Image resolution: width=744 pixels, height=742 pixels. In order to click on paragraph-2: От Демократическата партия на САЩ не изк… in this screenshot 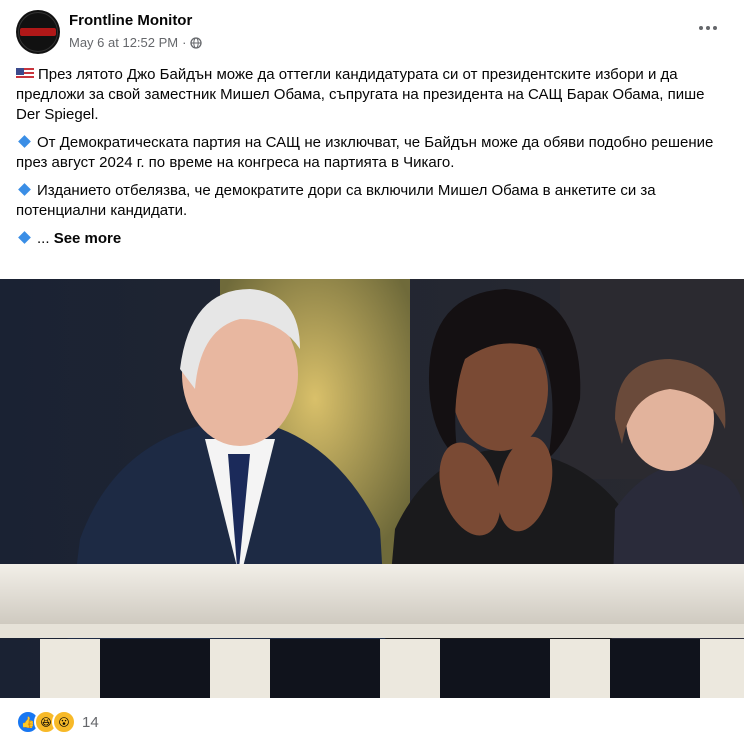, I will do `click(365, 152)`.